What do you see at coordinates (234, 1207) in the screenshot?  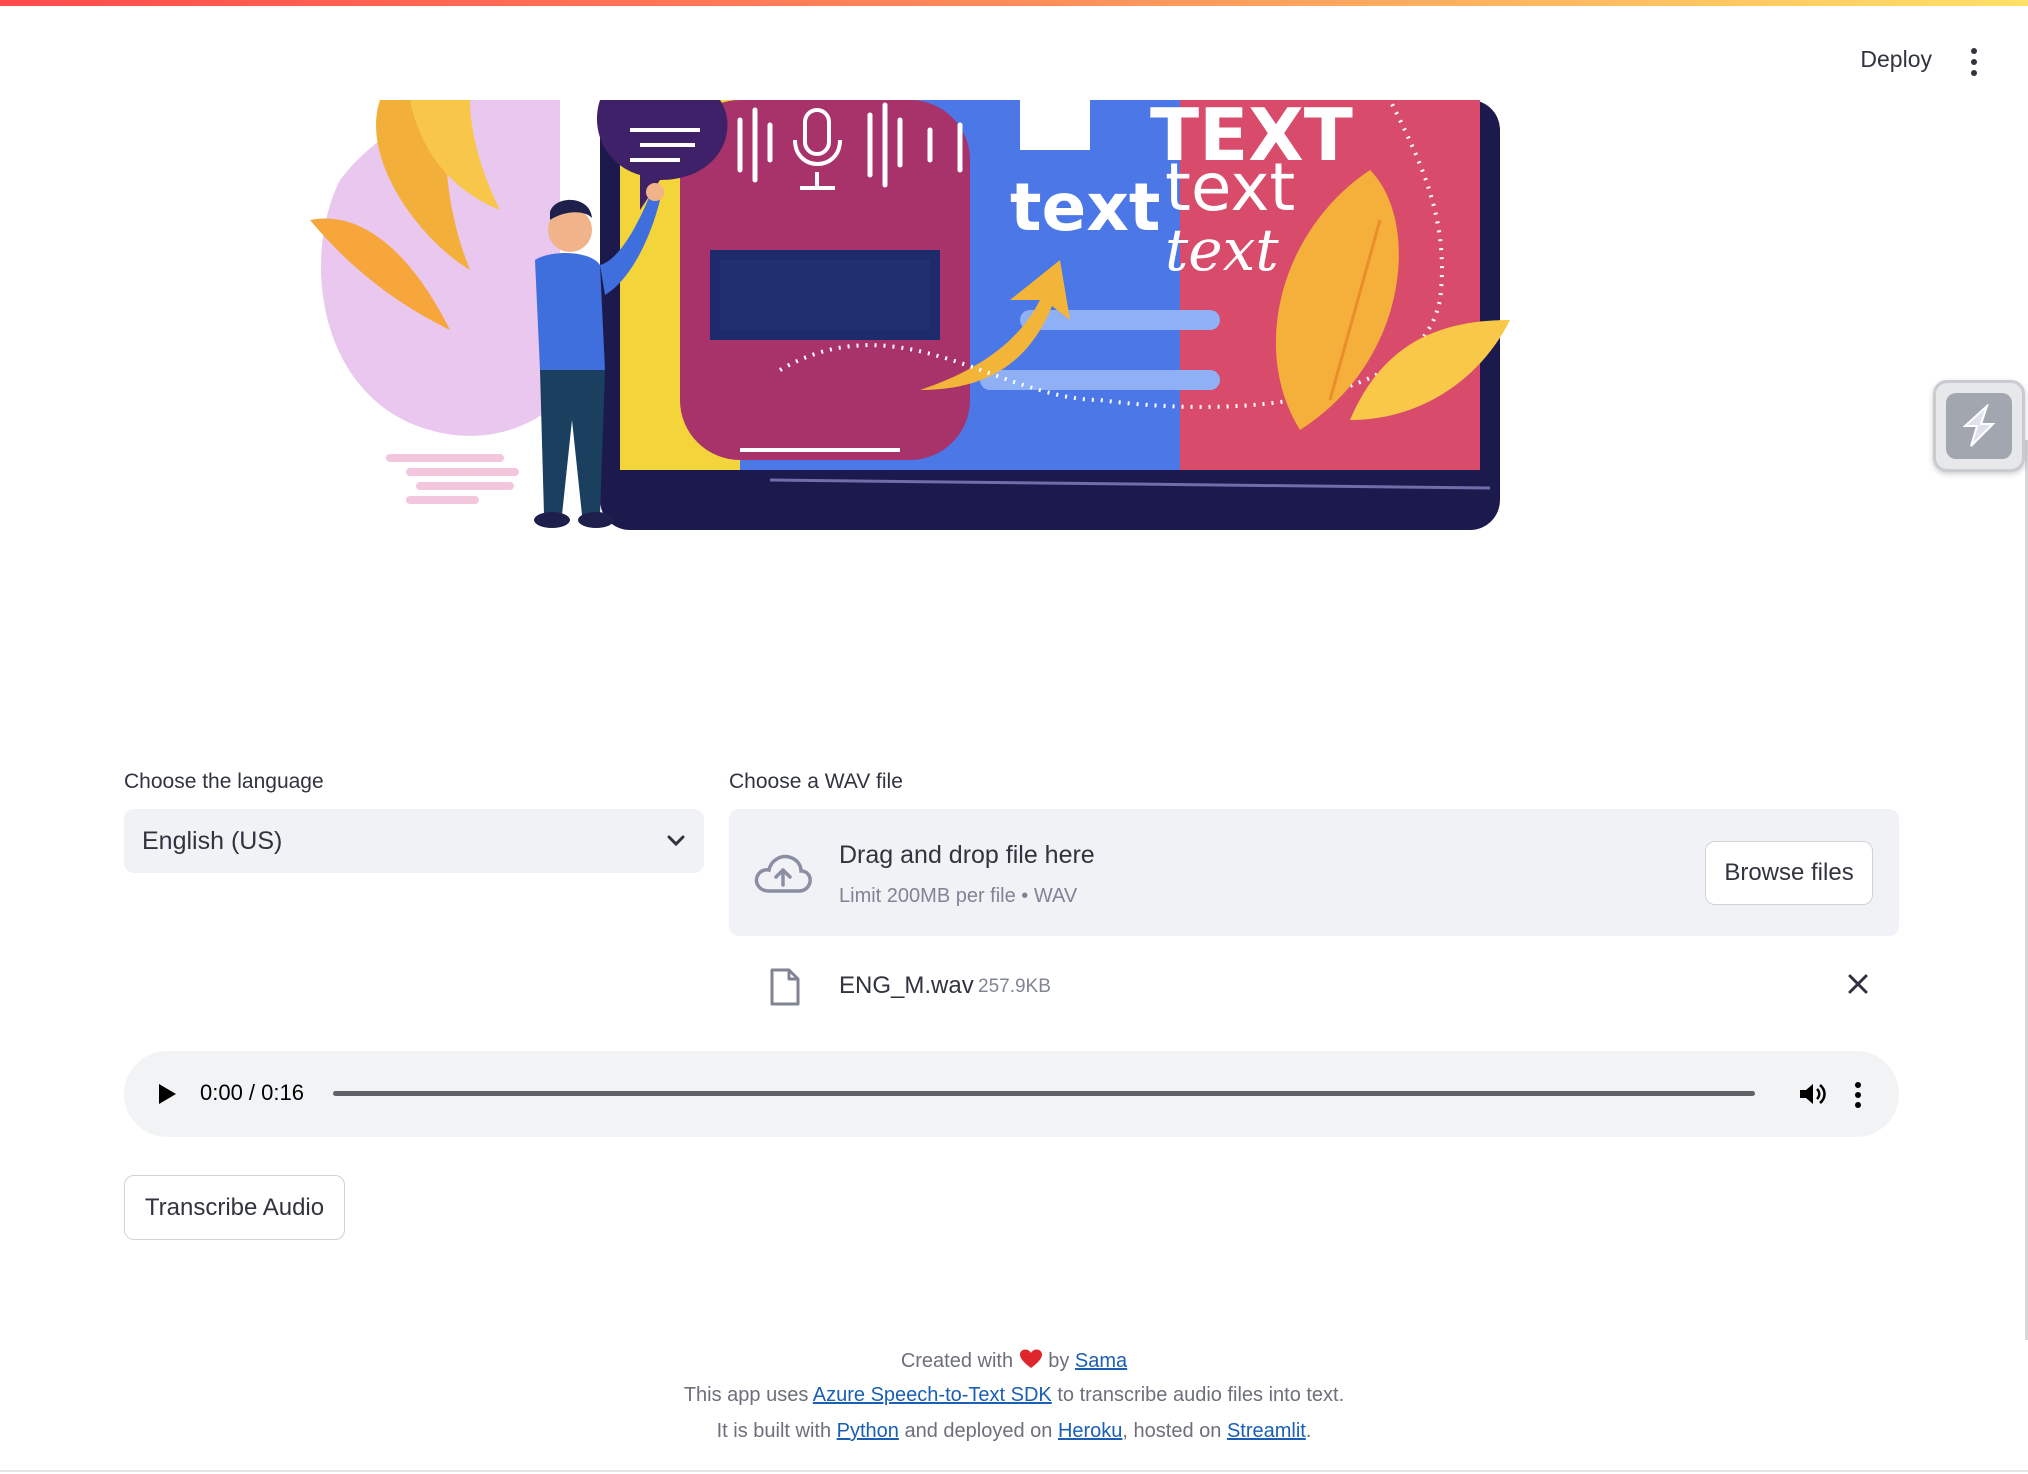 I see `transcribe-audio-button: Transcribe Audio` at bounding box center [234, 1207].